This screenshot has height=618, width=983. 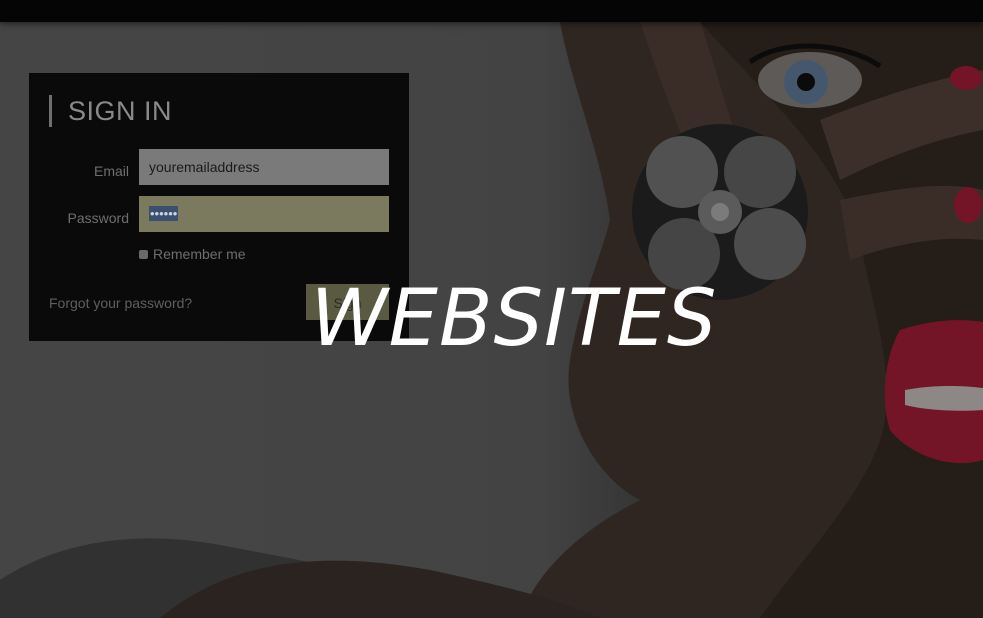 I want to click on email-field, so click(x=264, y=167).